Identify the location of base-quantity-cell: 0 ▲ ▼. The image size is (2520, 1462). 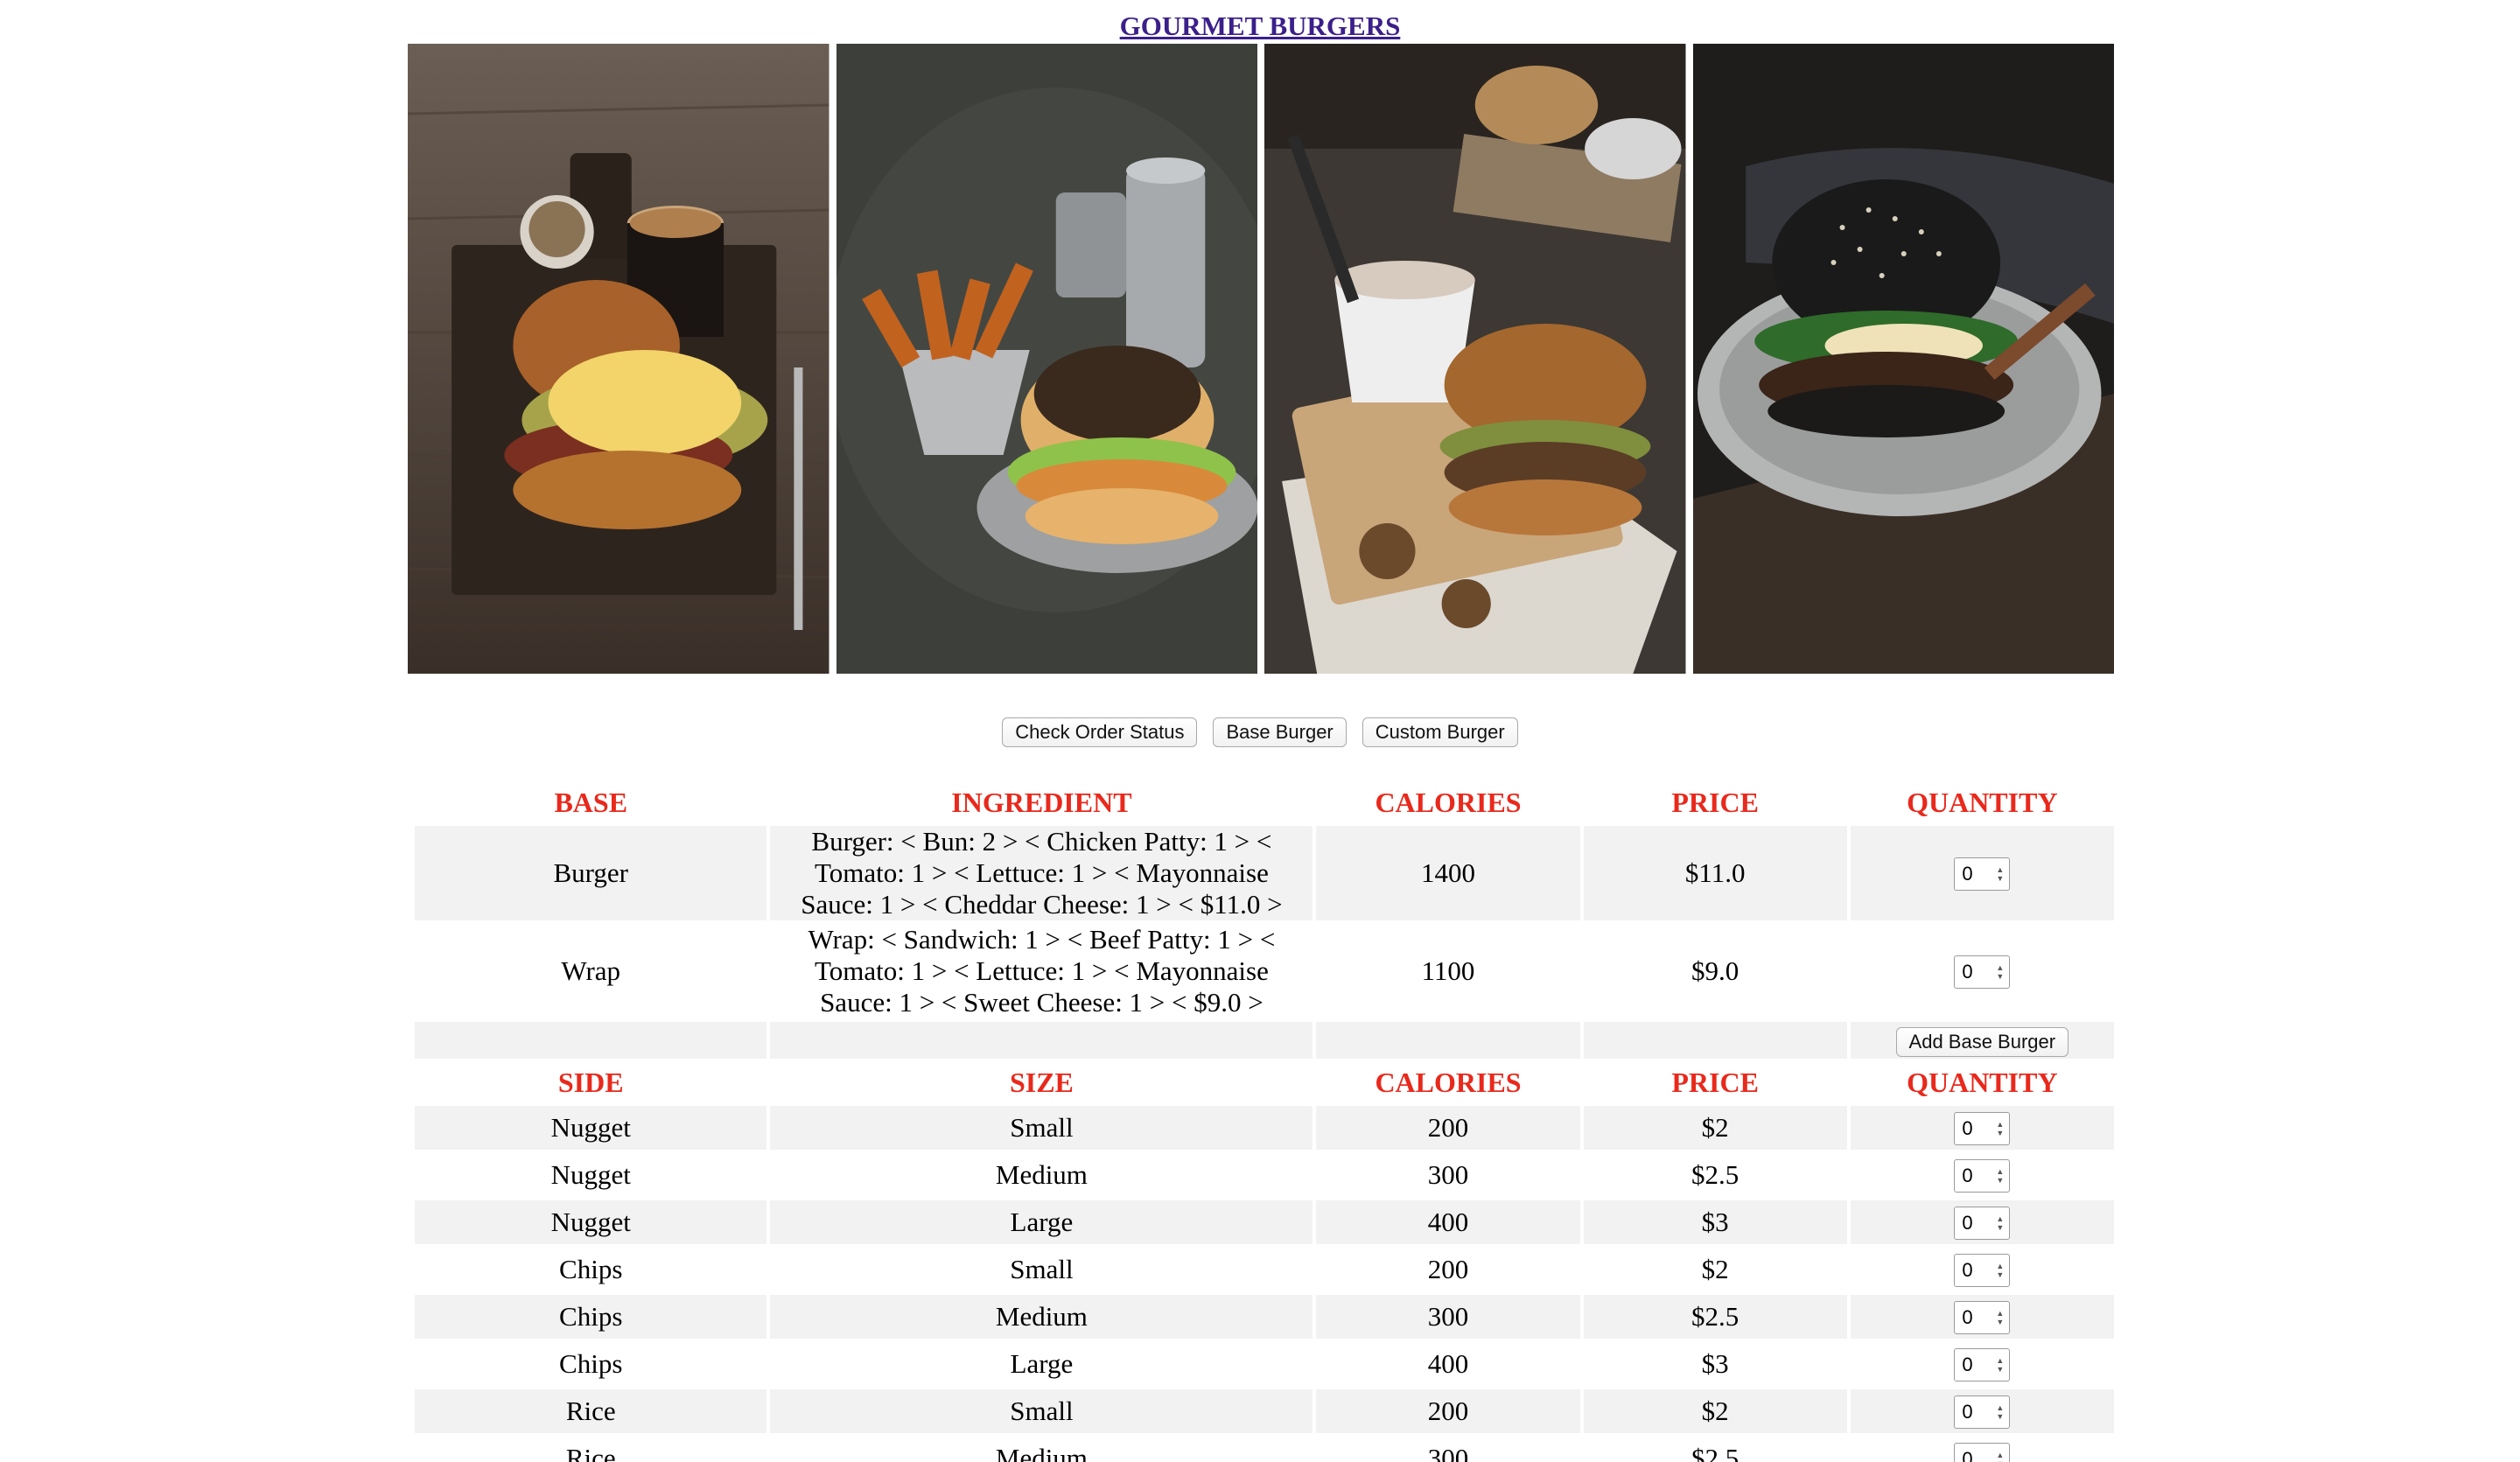
(1982, 971).